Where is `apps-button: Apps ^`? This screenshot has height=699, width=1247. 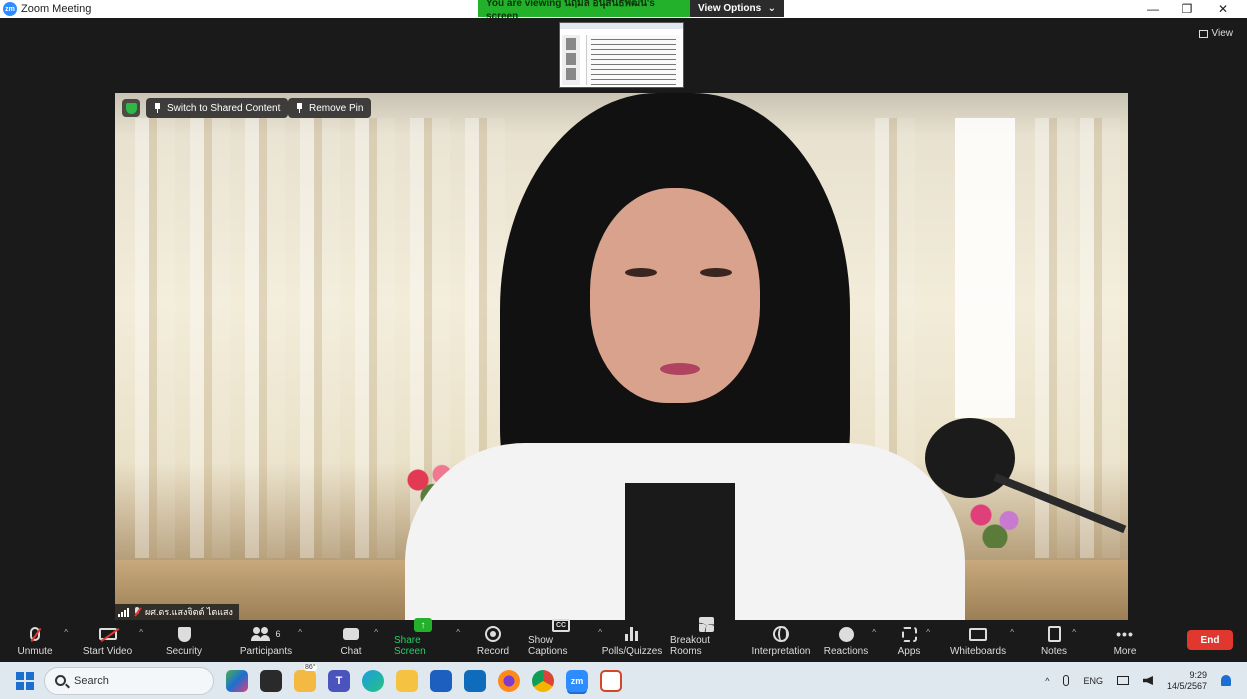 apps-button: Apps ^ is located at coordinates (913, 641).